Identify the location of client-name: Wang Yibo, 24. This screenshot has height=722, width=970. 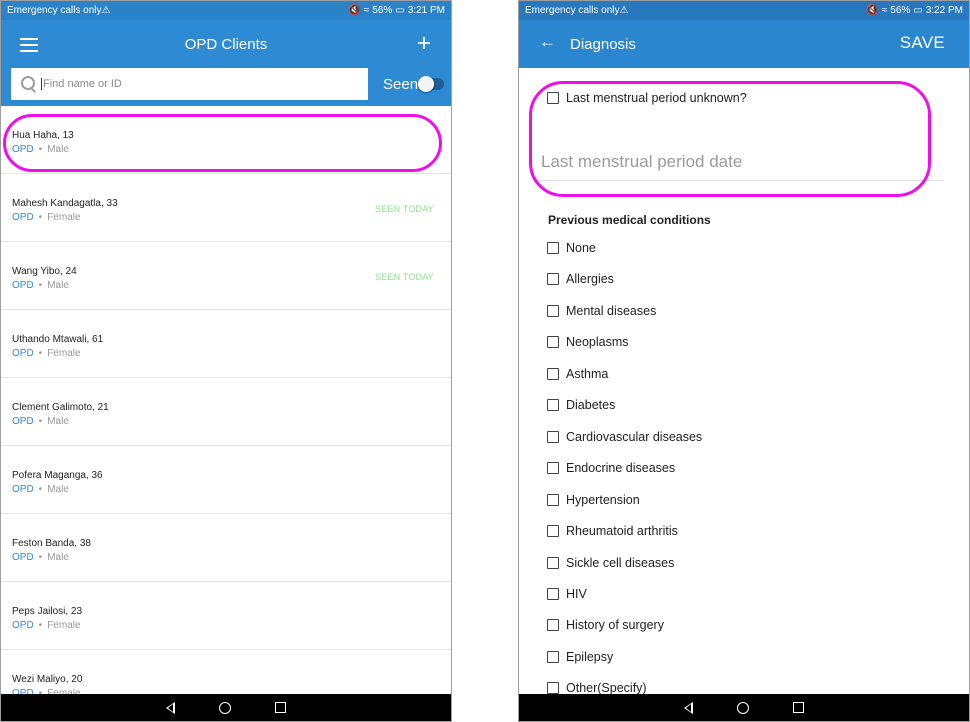
(44, 271).